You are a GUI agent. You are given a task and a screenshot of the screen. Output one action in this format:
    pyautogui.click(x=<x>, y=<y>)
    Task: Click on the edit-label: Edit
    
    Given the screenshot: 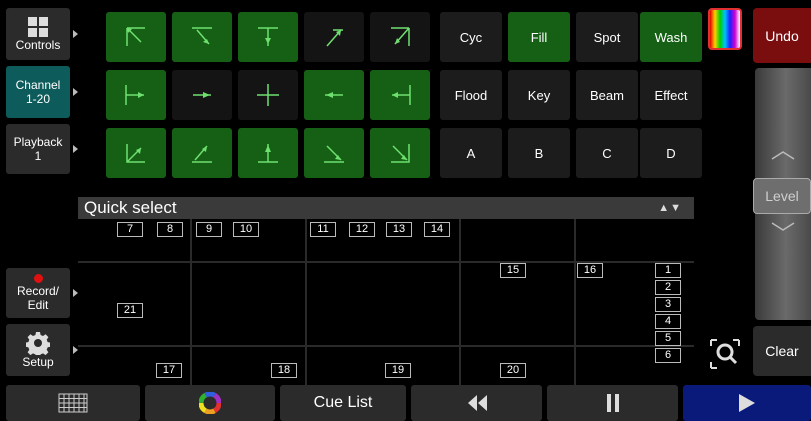 What is the action you would take?
    pyautogui.click(x=38, y=305)
    